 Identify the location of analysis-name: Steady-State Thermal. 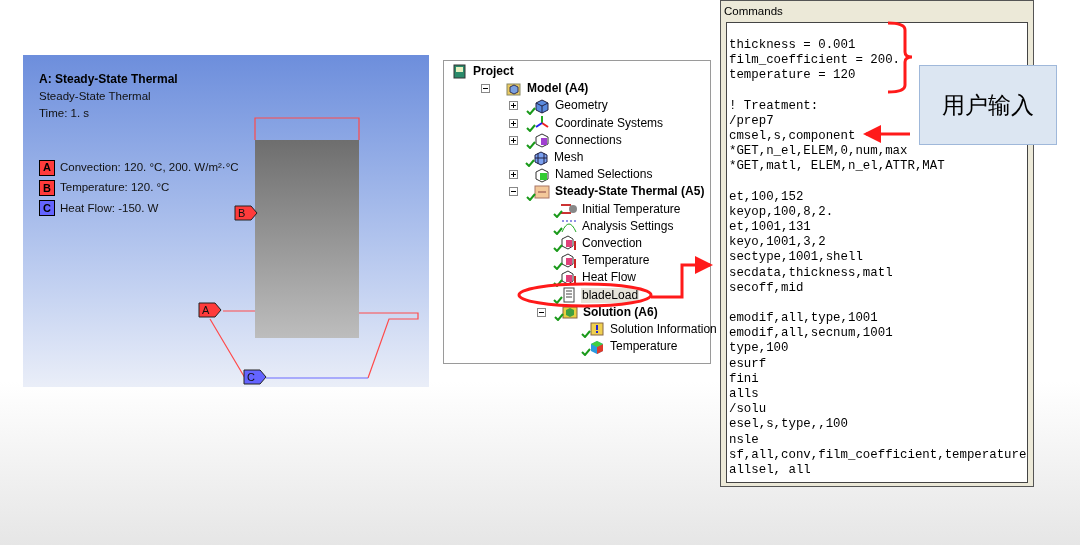
(95, 96).